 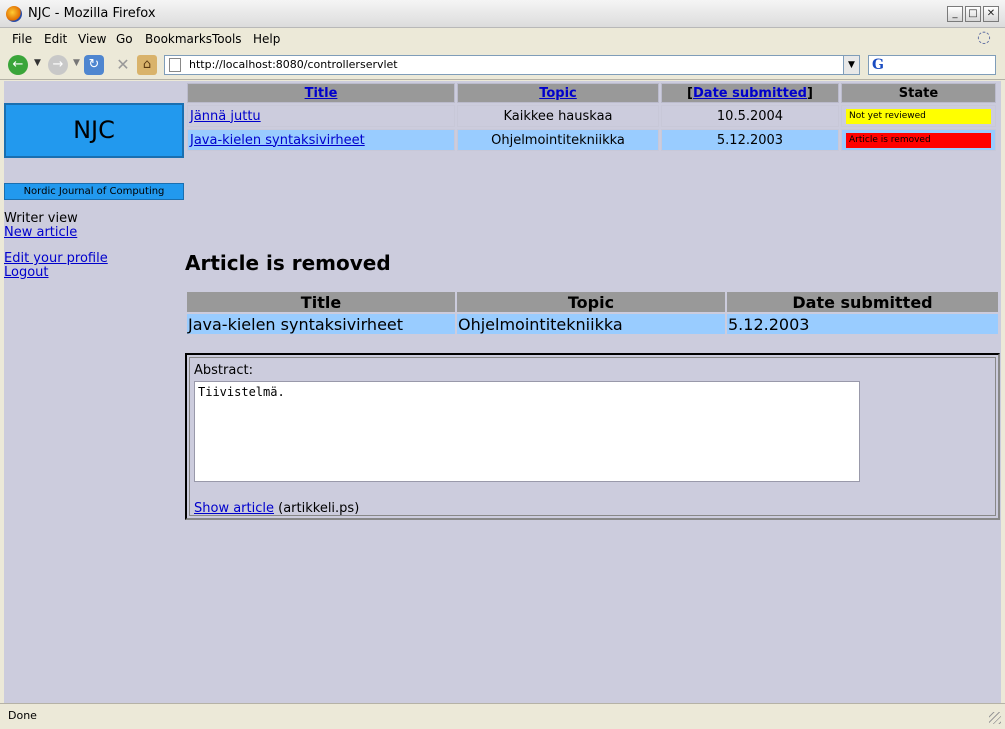 I want to click on file-name: (artikkeli.ps), so click(x=319, y=508).